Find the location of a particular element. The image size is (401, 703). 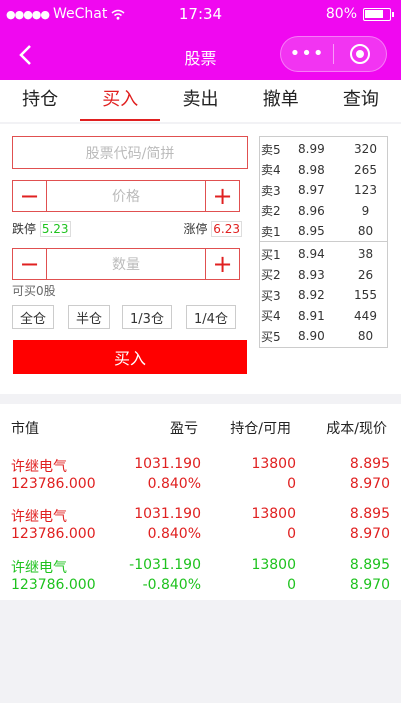

positions-header: 市值 盈亏 持仓/可用 成本/现价 is located at coordinates (200, 428).